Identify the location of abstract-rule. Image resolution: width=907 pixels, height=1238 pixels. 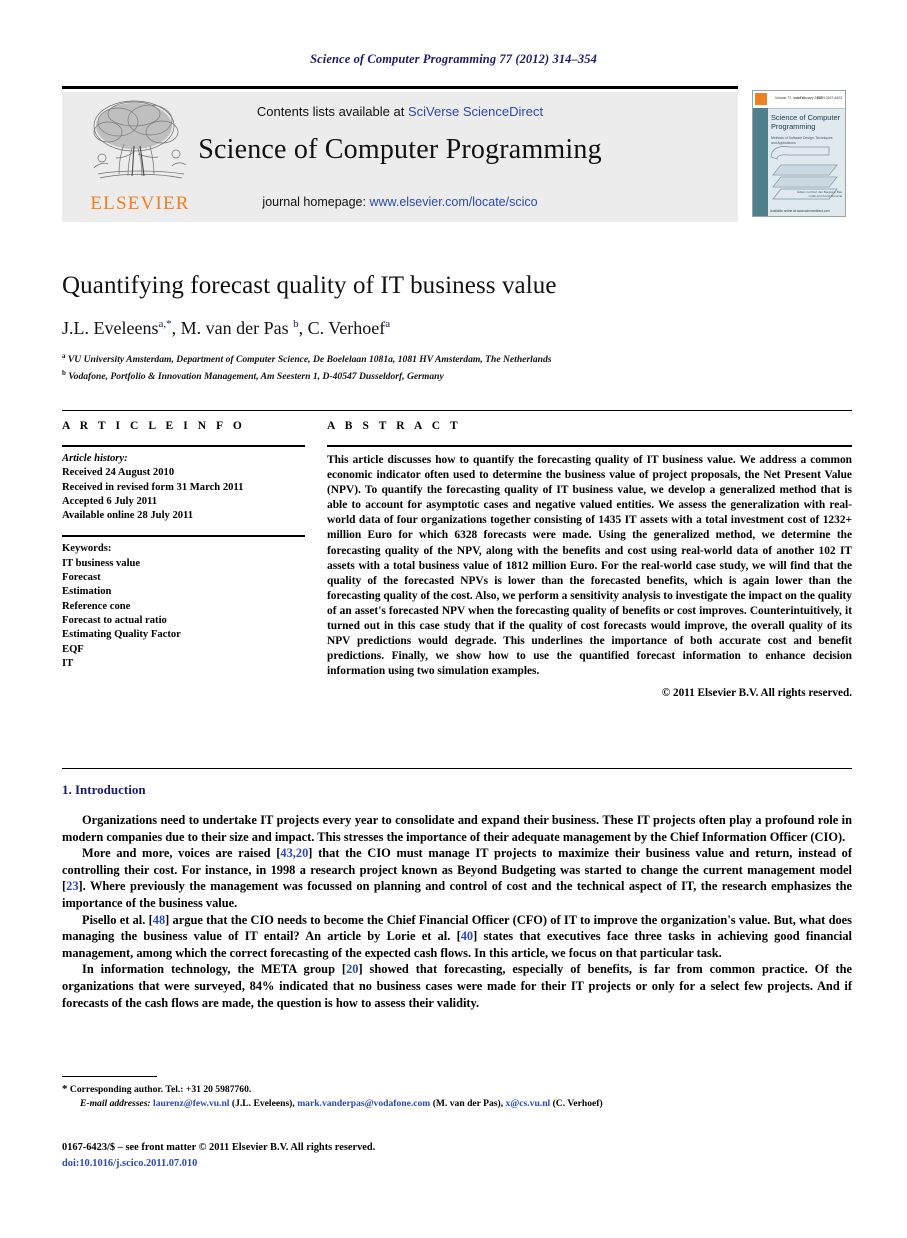
(589, 446).